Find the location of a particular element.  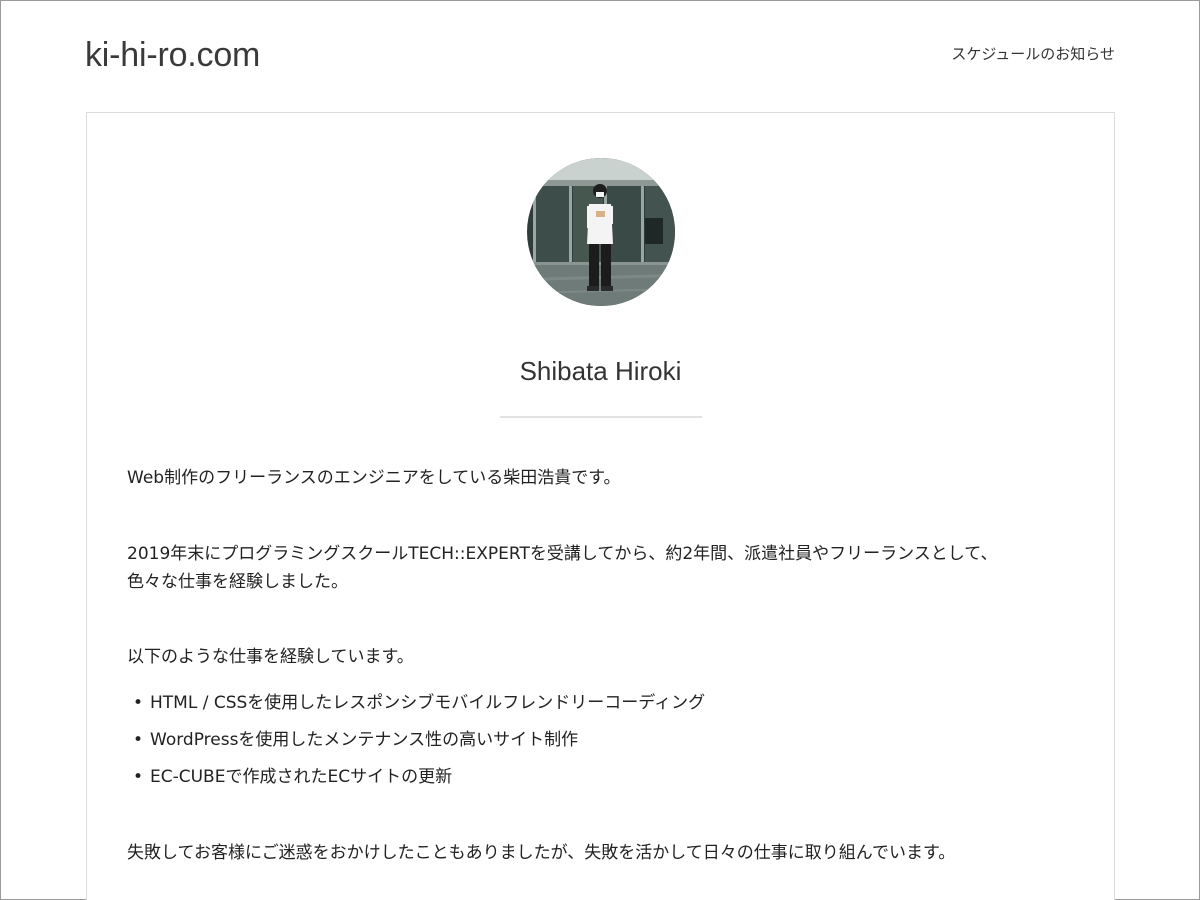

nav-item-schedule: スケジュールのお知らせ is located at coordinates (1033, 54).